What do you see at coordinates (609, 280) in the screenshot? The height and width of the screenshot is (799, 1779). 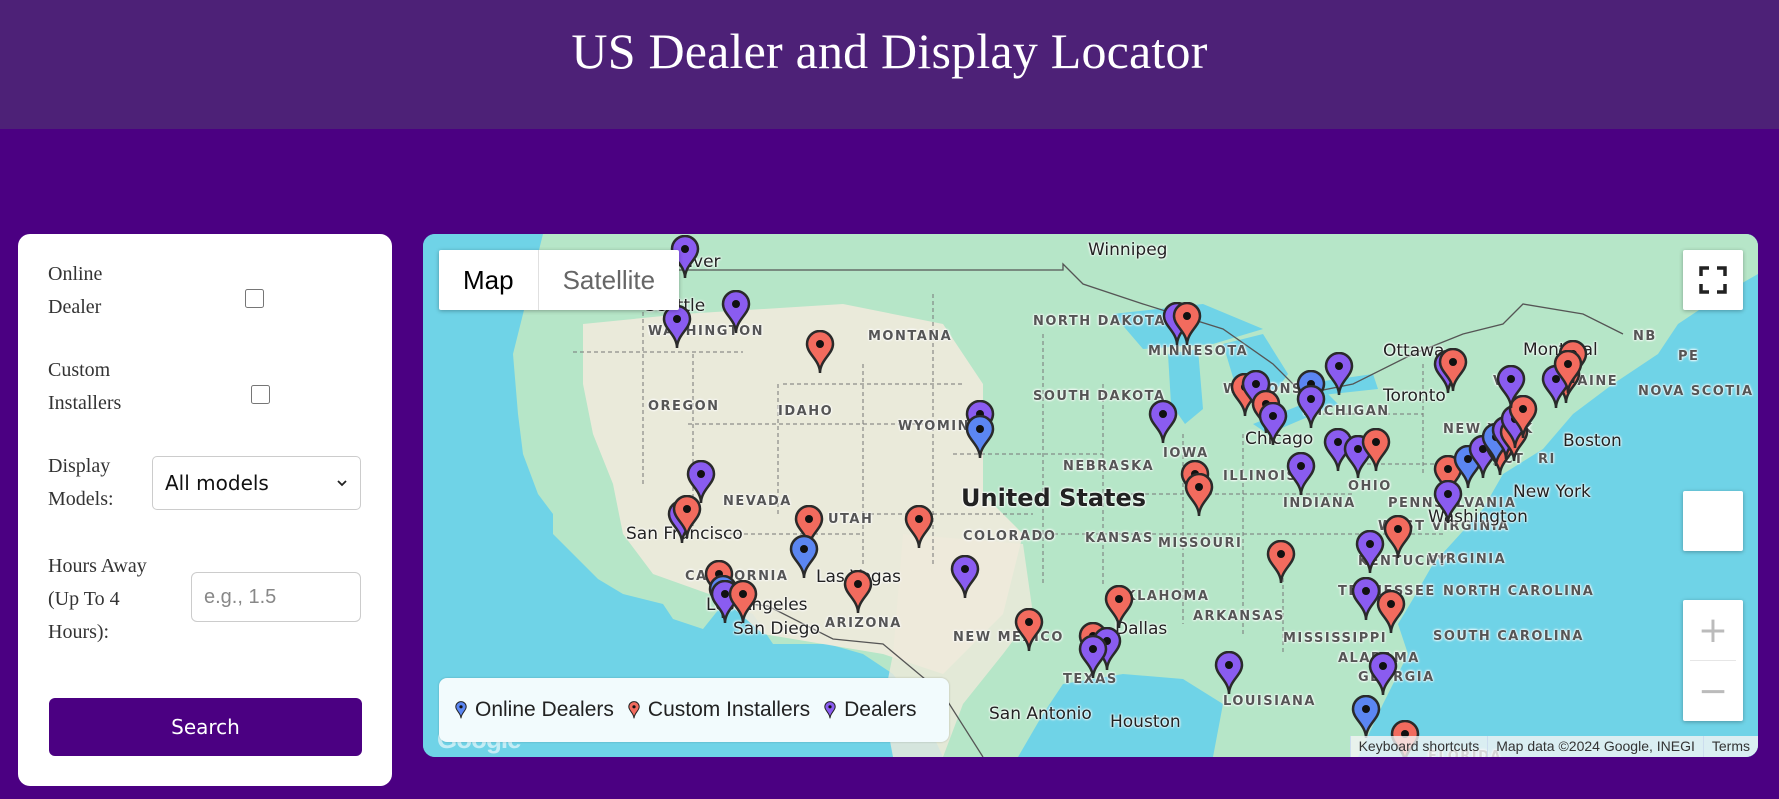 I see `map-type-satellite-tab: Satellite` at bounding box center [609, 280].